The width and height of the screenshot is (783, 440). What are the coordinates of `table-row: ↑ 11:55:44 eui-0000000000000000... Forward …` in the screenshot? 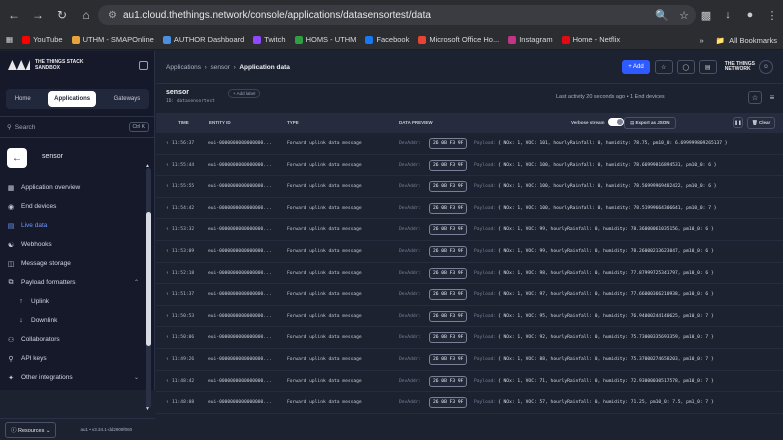 It's located at (469, 166).